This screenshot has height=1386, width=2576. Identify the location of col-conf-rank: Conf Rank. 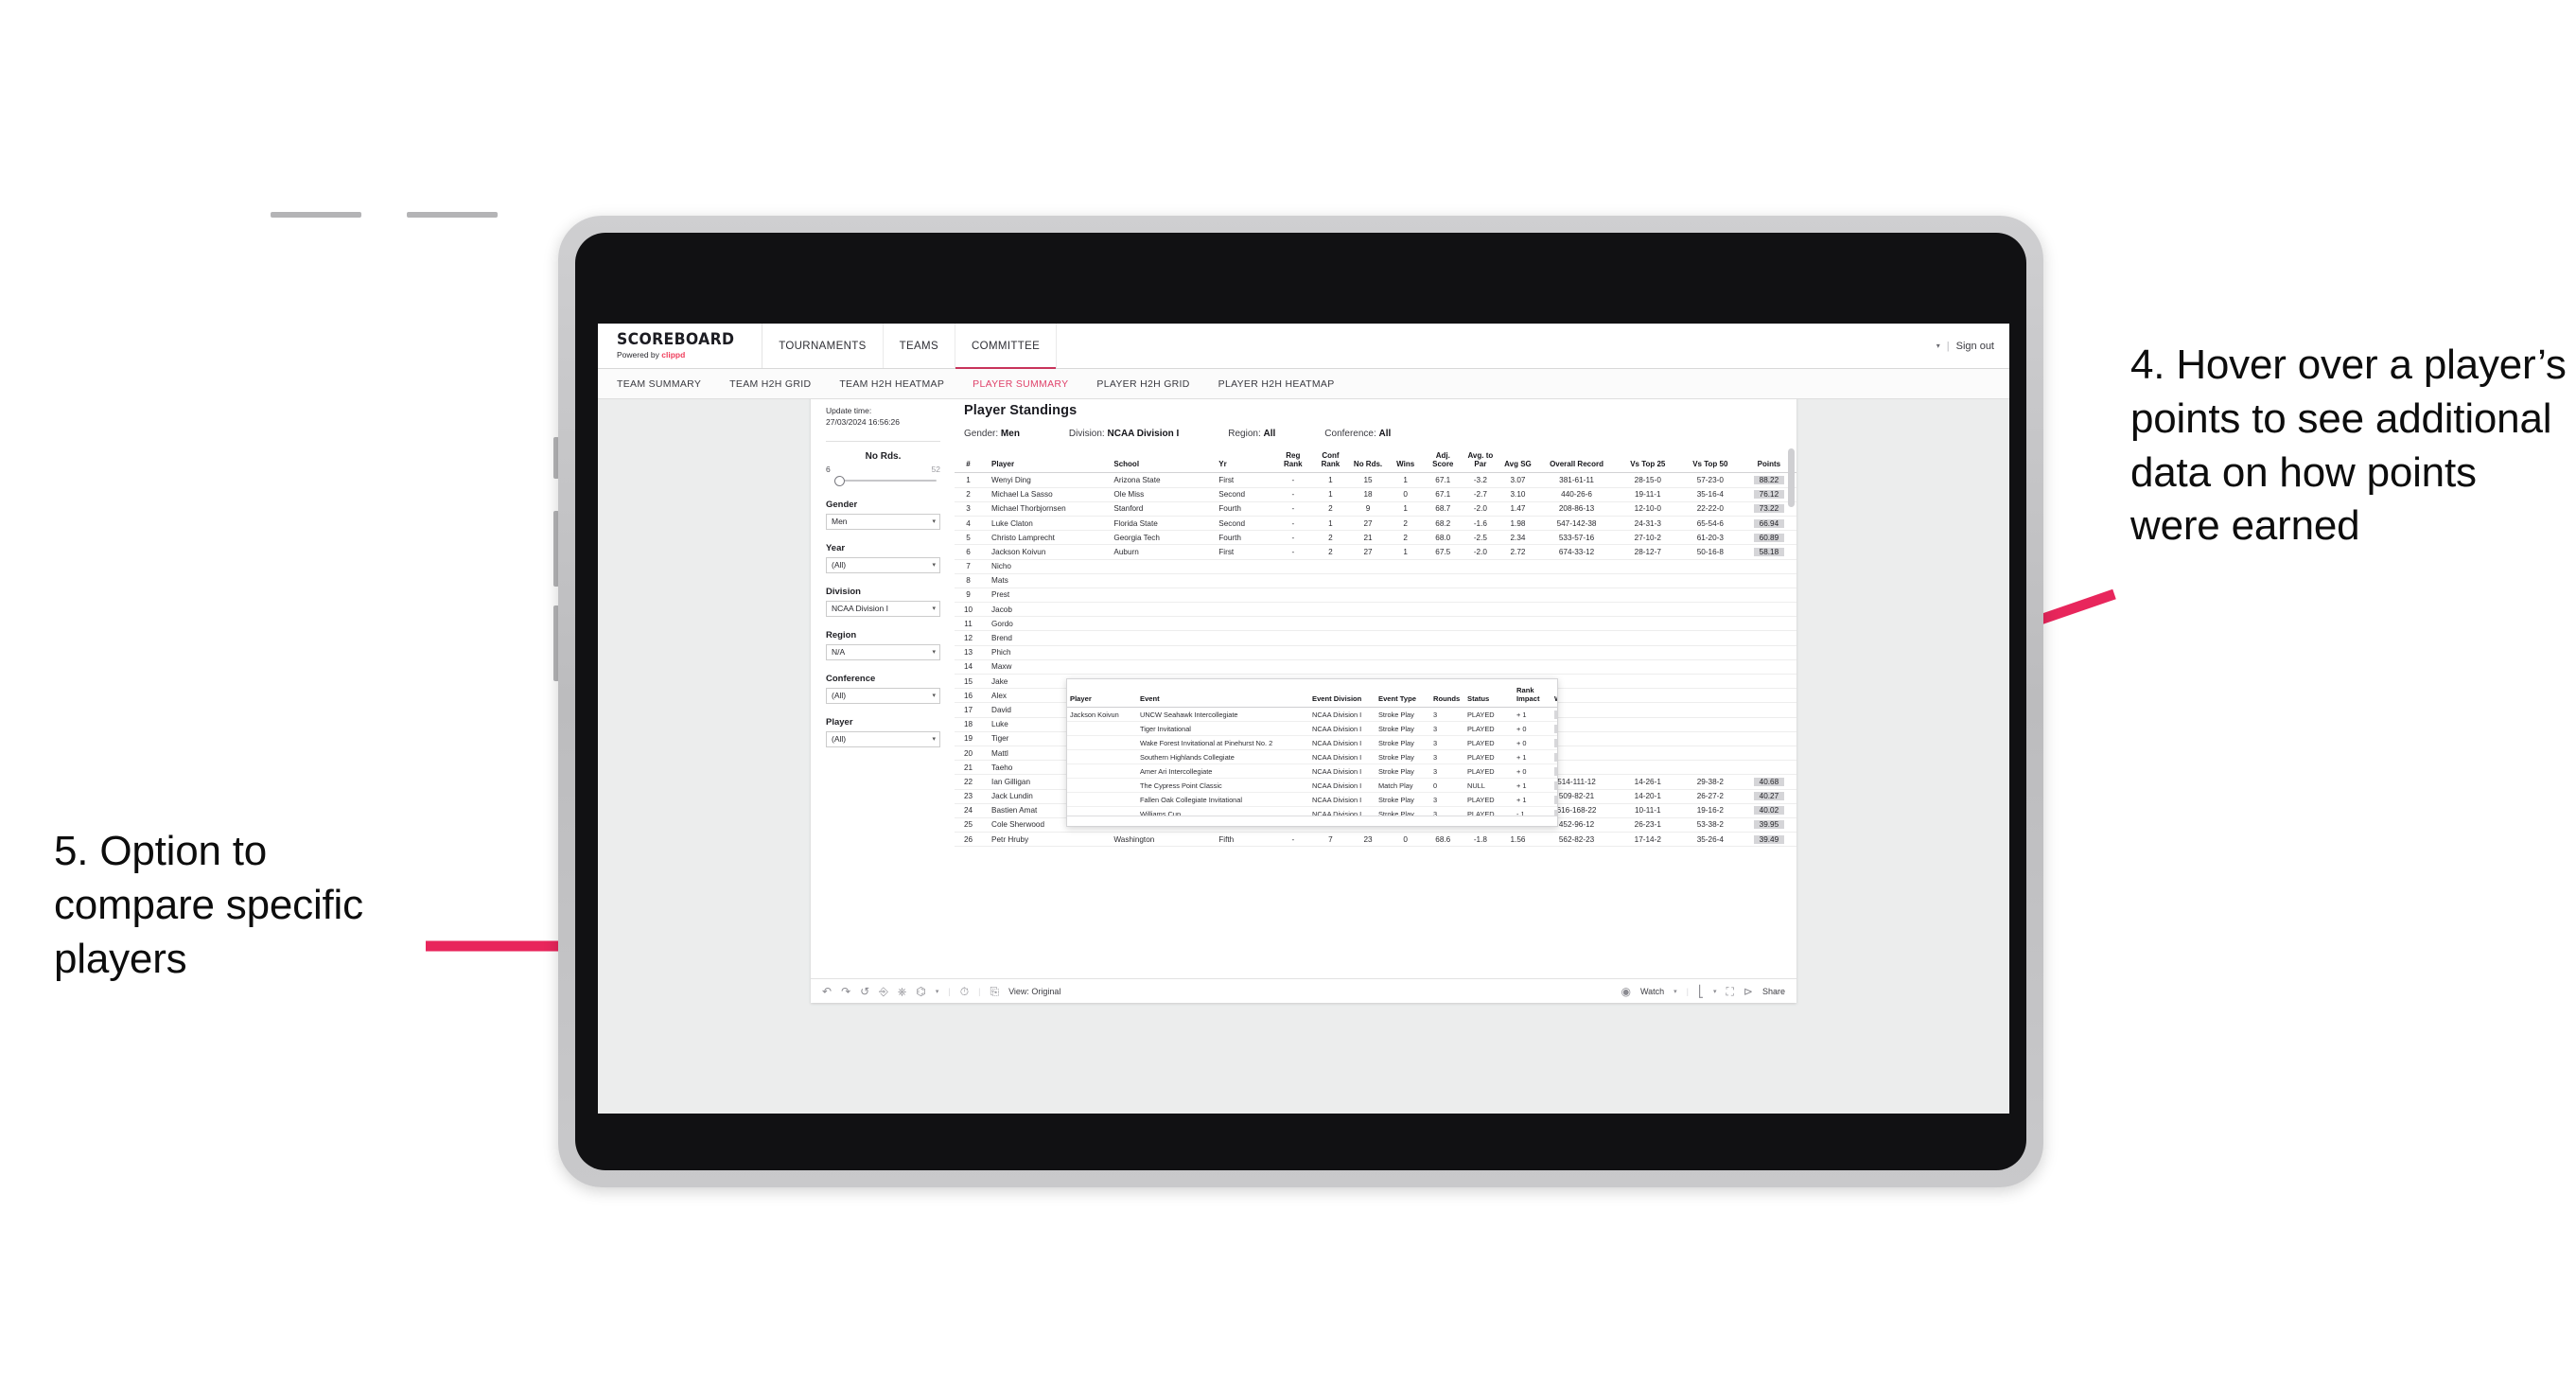
(1330, 461).